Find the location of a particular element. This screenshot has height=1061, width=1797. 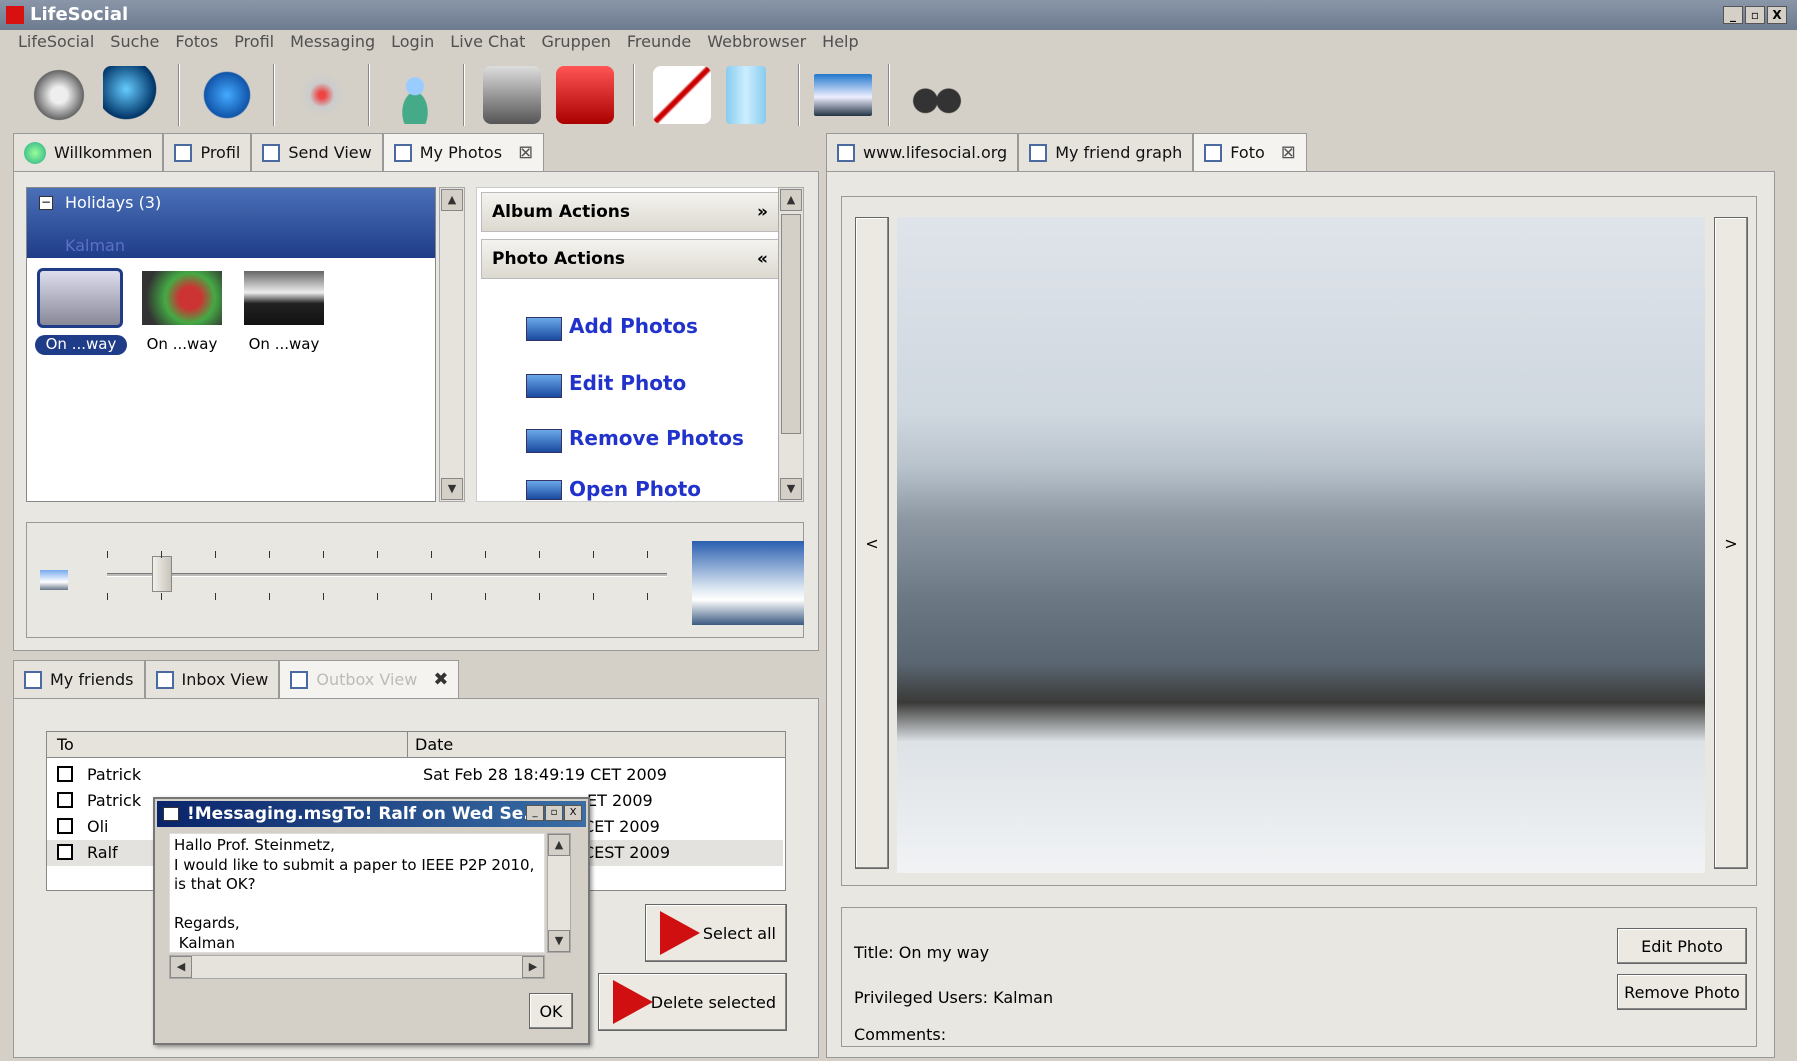

column-header-date: Date is located at coordinates (434, 744).